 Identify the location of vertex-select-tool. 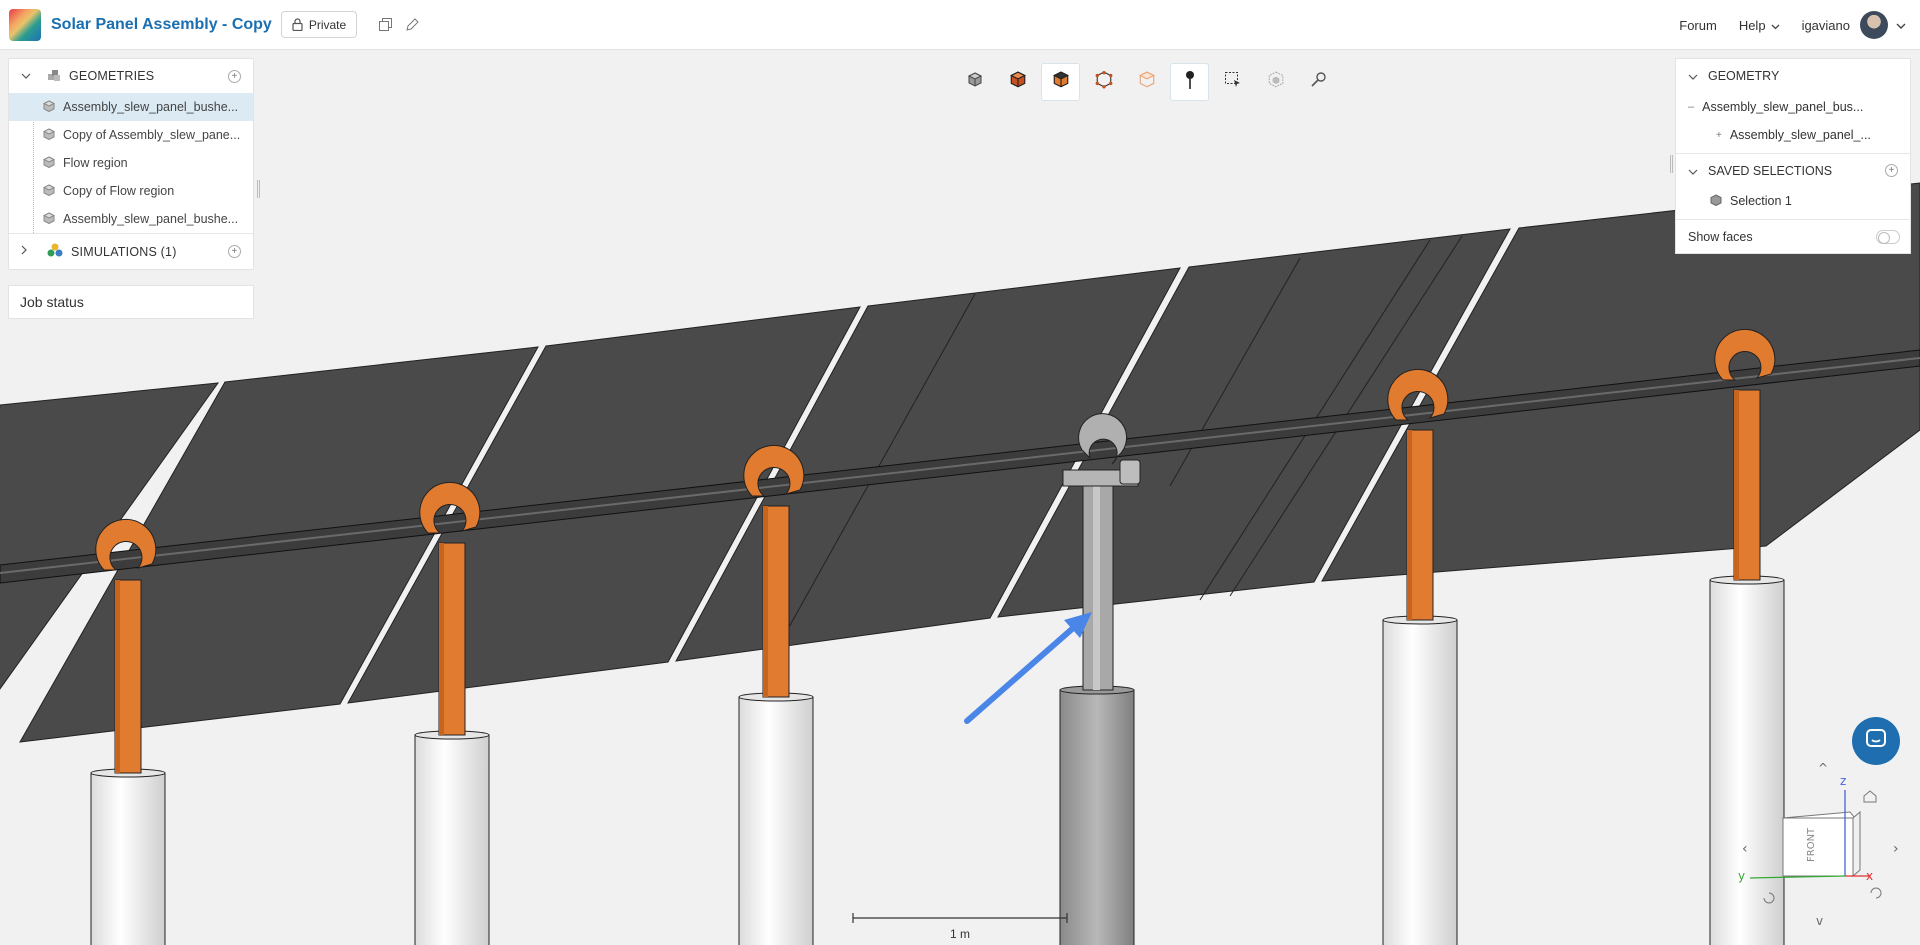
(1103, 82).